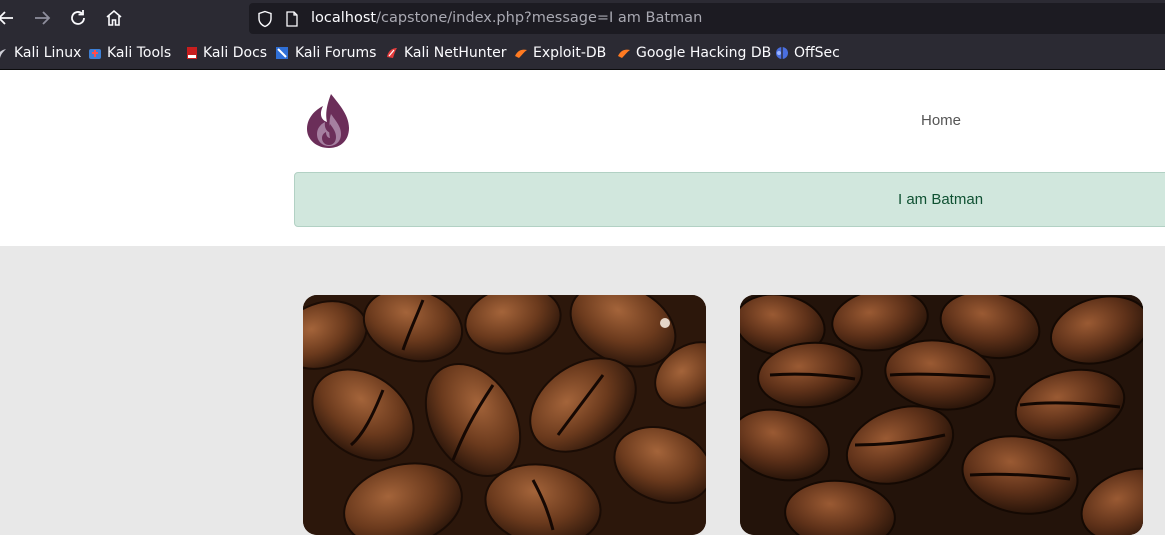 This screenshot has height=535, width=1165. I want to click on home-icon, so click(114, 17).